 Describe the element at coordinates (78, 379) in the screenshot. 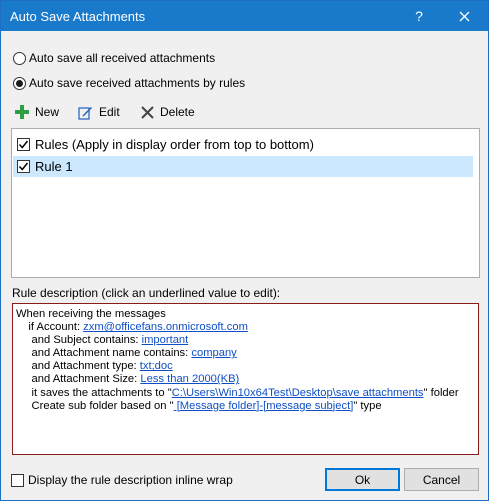

I see `desc-text: and Attachment Size:` at that location.